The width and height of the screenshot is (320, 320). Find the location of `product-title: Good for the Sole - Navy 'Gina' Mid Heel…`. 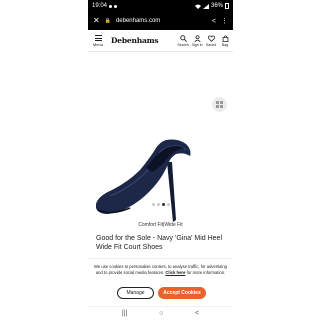

product-title: Good for the Sole - Navy 'Gina' Mid Heel… is located at coordinates (159, 243).